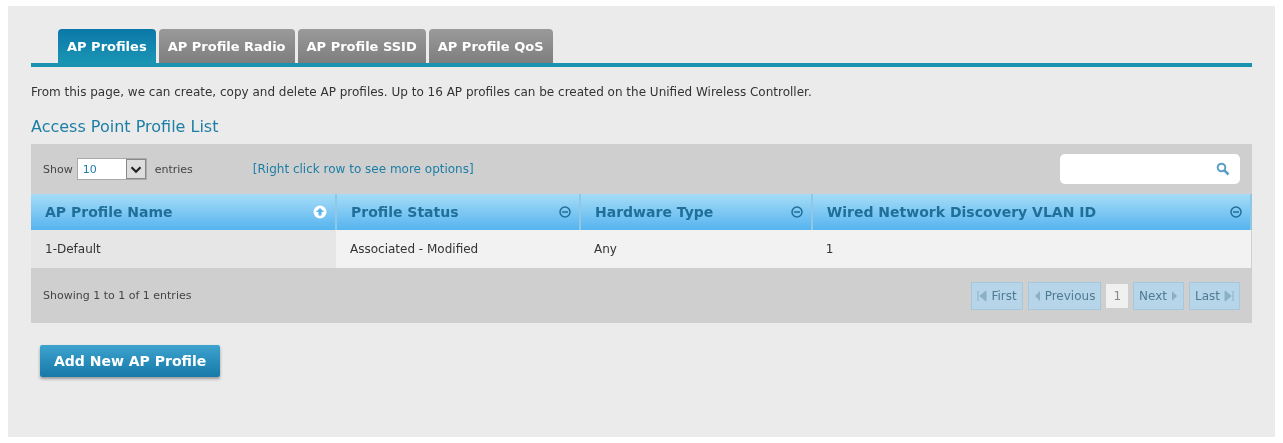 The height and width of the screenshot is (443, 1283). Describe the element at coordinates (696, 249) in the screenshot. I see `table-cell: Any` at that location.